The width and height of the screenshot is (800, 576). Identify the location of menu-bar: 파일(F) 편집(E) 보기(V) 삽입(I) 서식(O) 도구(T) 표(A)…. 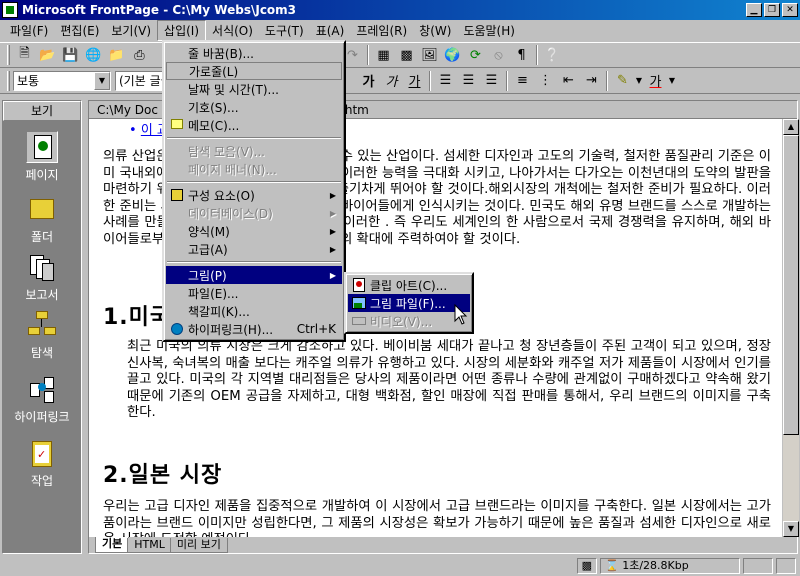
(400, 30).